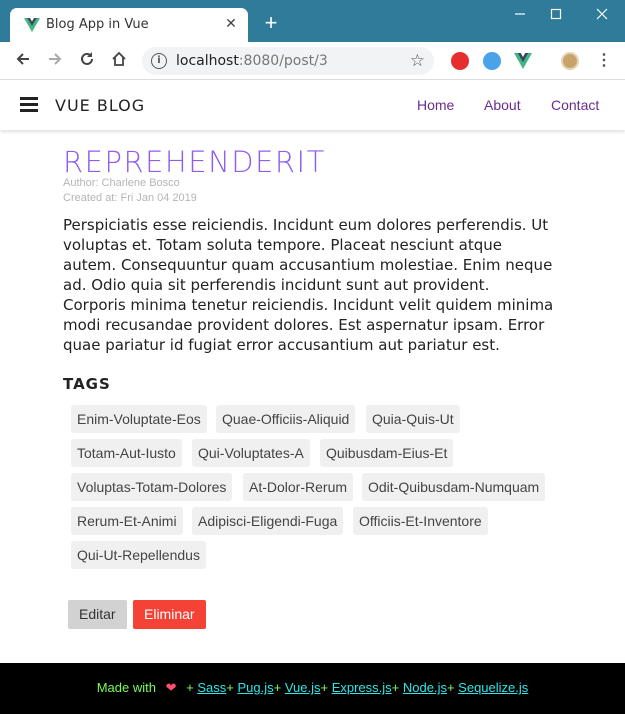  What do you see at coordinates (387, 453) in the screenshot?
I see `tag-chip: Quibusdam-Eius-Et` at bounding box center [387, 453].